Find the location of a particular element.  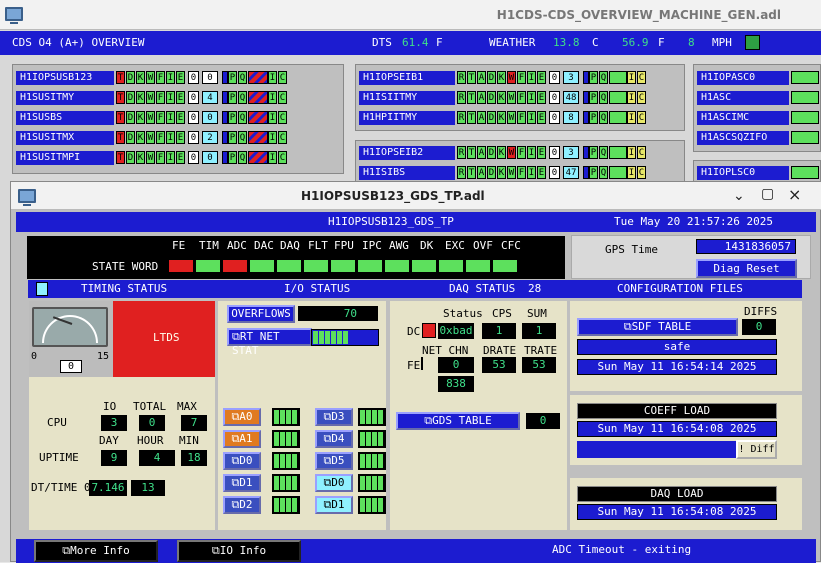

gauge-icon is located at coordinates (70, 327).